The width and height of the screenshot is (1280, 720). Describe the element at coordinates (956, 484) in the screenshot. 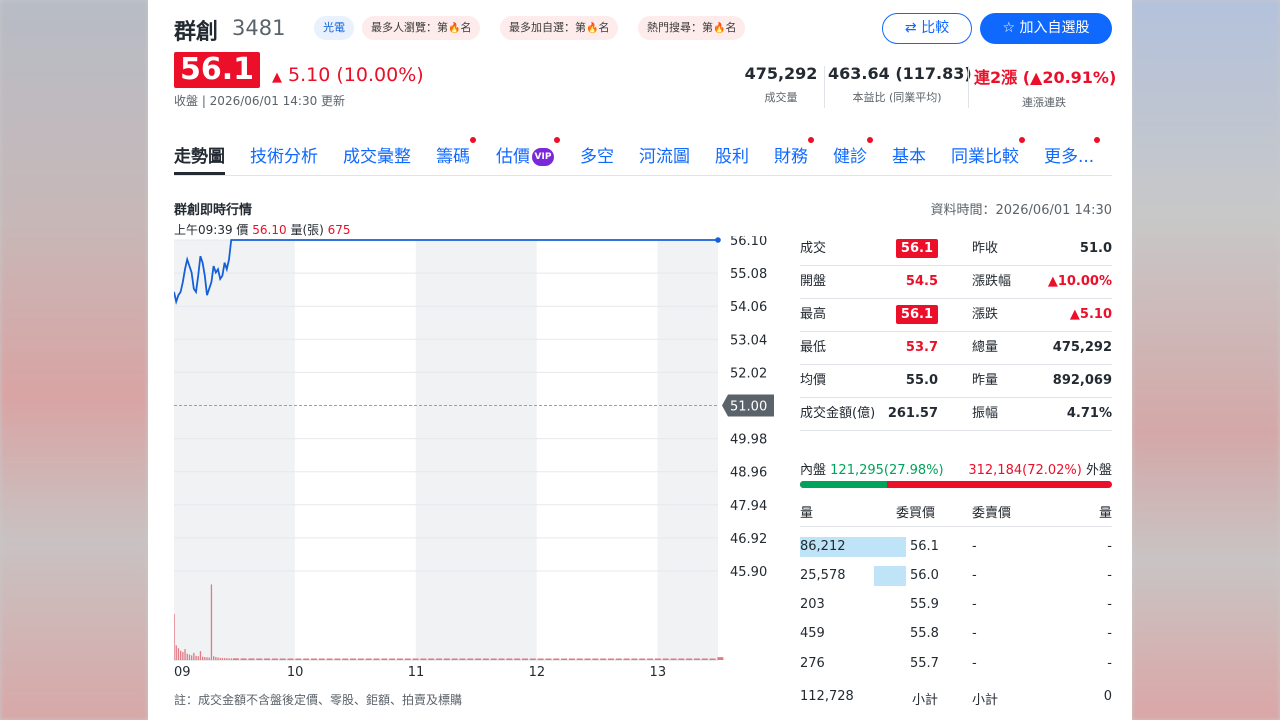

I see `inner-outer-bar` at that location.